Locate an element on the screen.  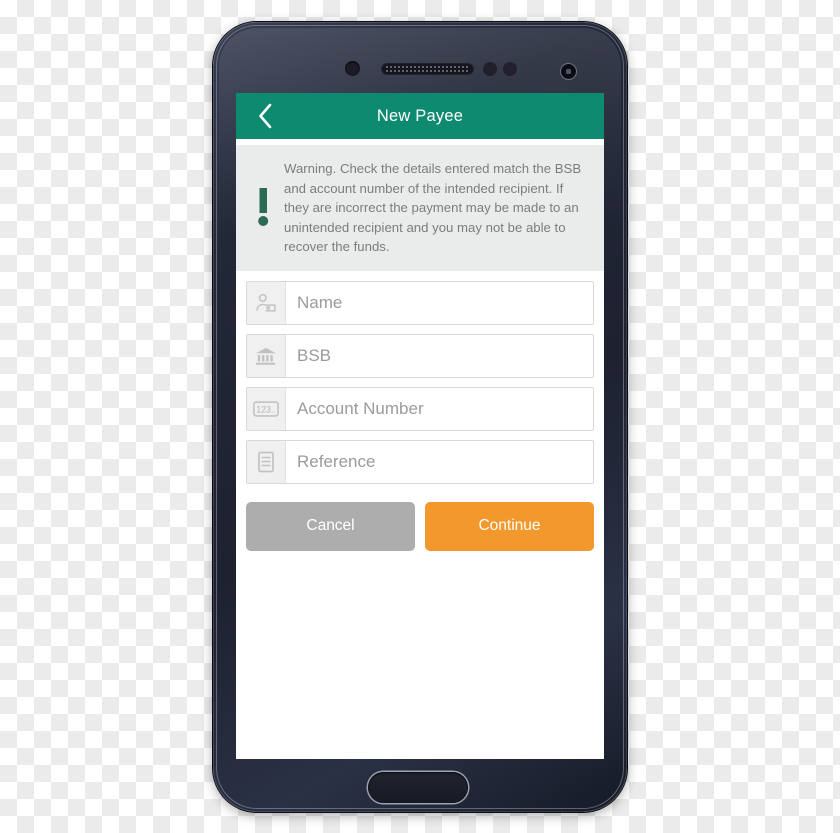
document-lines-icon is located at coordinates (266, 461).